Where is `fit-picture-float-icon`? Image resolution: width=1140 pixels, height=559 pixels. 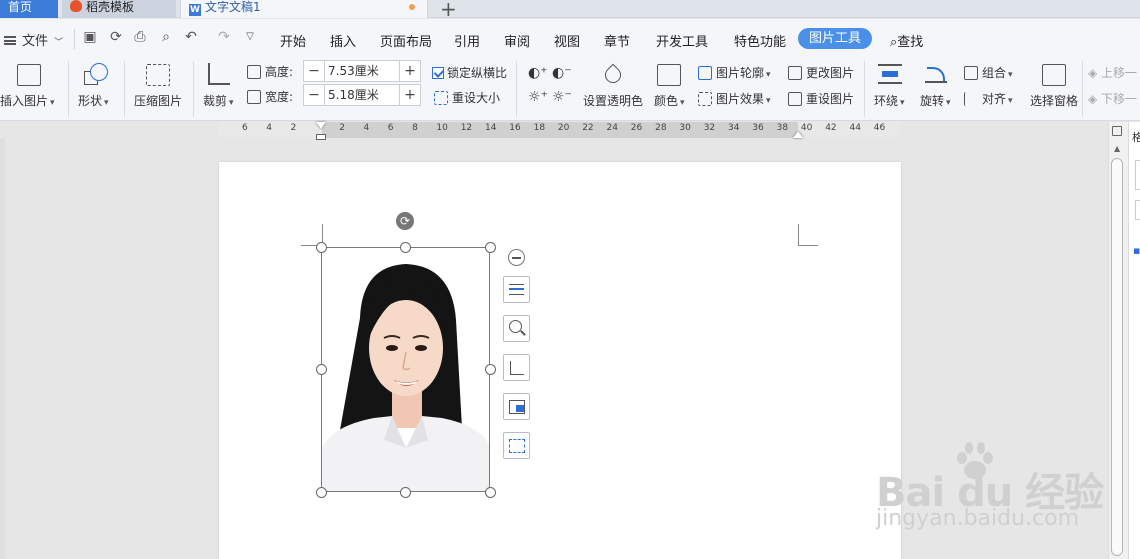 fit-picture-float-icon is located at coordinates (517, 446).